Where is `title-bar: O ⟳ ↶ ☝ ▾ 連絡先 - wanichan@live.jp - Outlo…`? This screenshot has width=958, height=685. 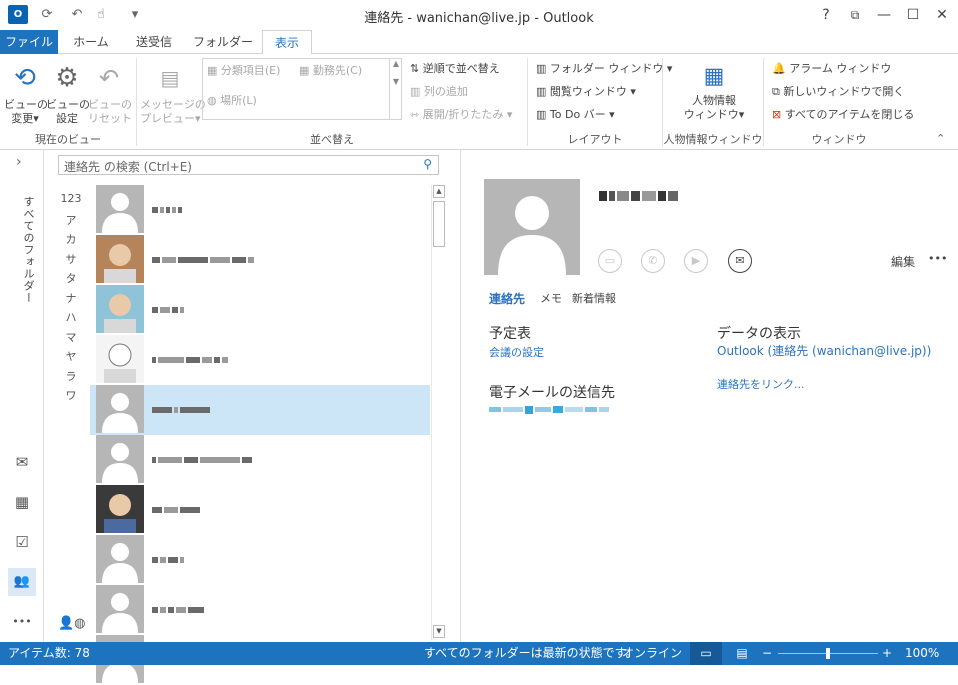 title-bar: O ⟳ ↶ ☝ ▾ 連絡先 - wanichan@live.jp - Outlo… is located at coordinates (479, 15).